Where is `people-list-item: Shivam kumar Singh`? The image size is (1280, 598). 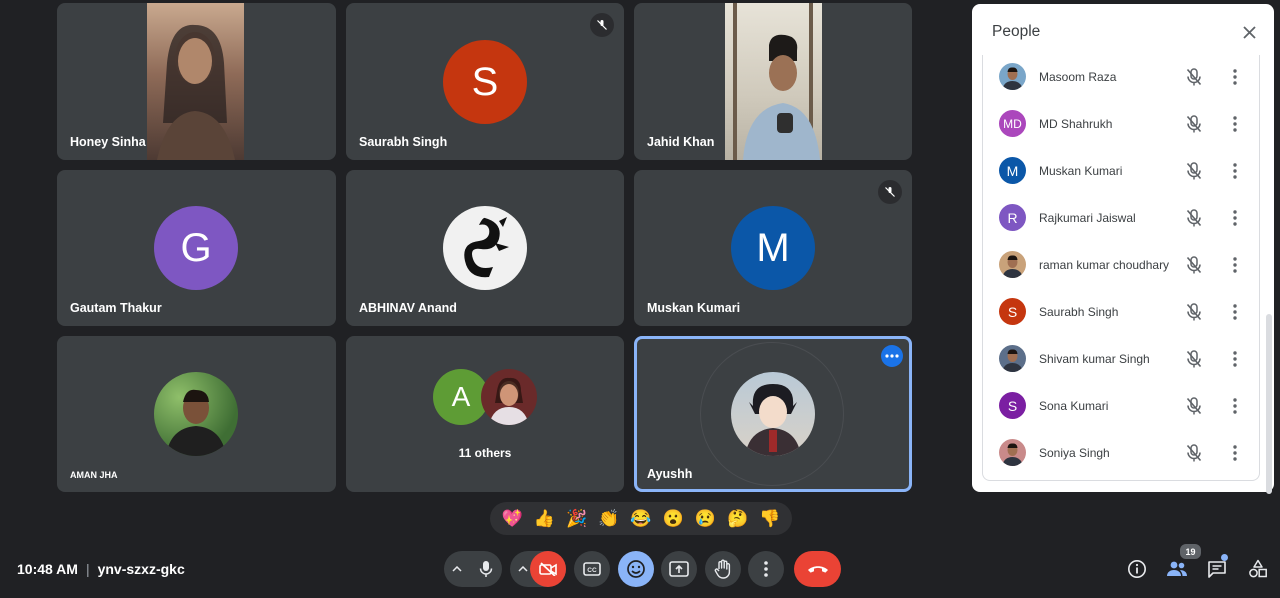 people-list-item: Shivam kumar Singh is located at coordinates (1121, 360).